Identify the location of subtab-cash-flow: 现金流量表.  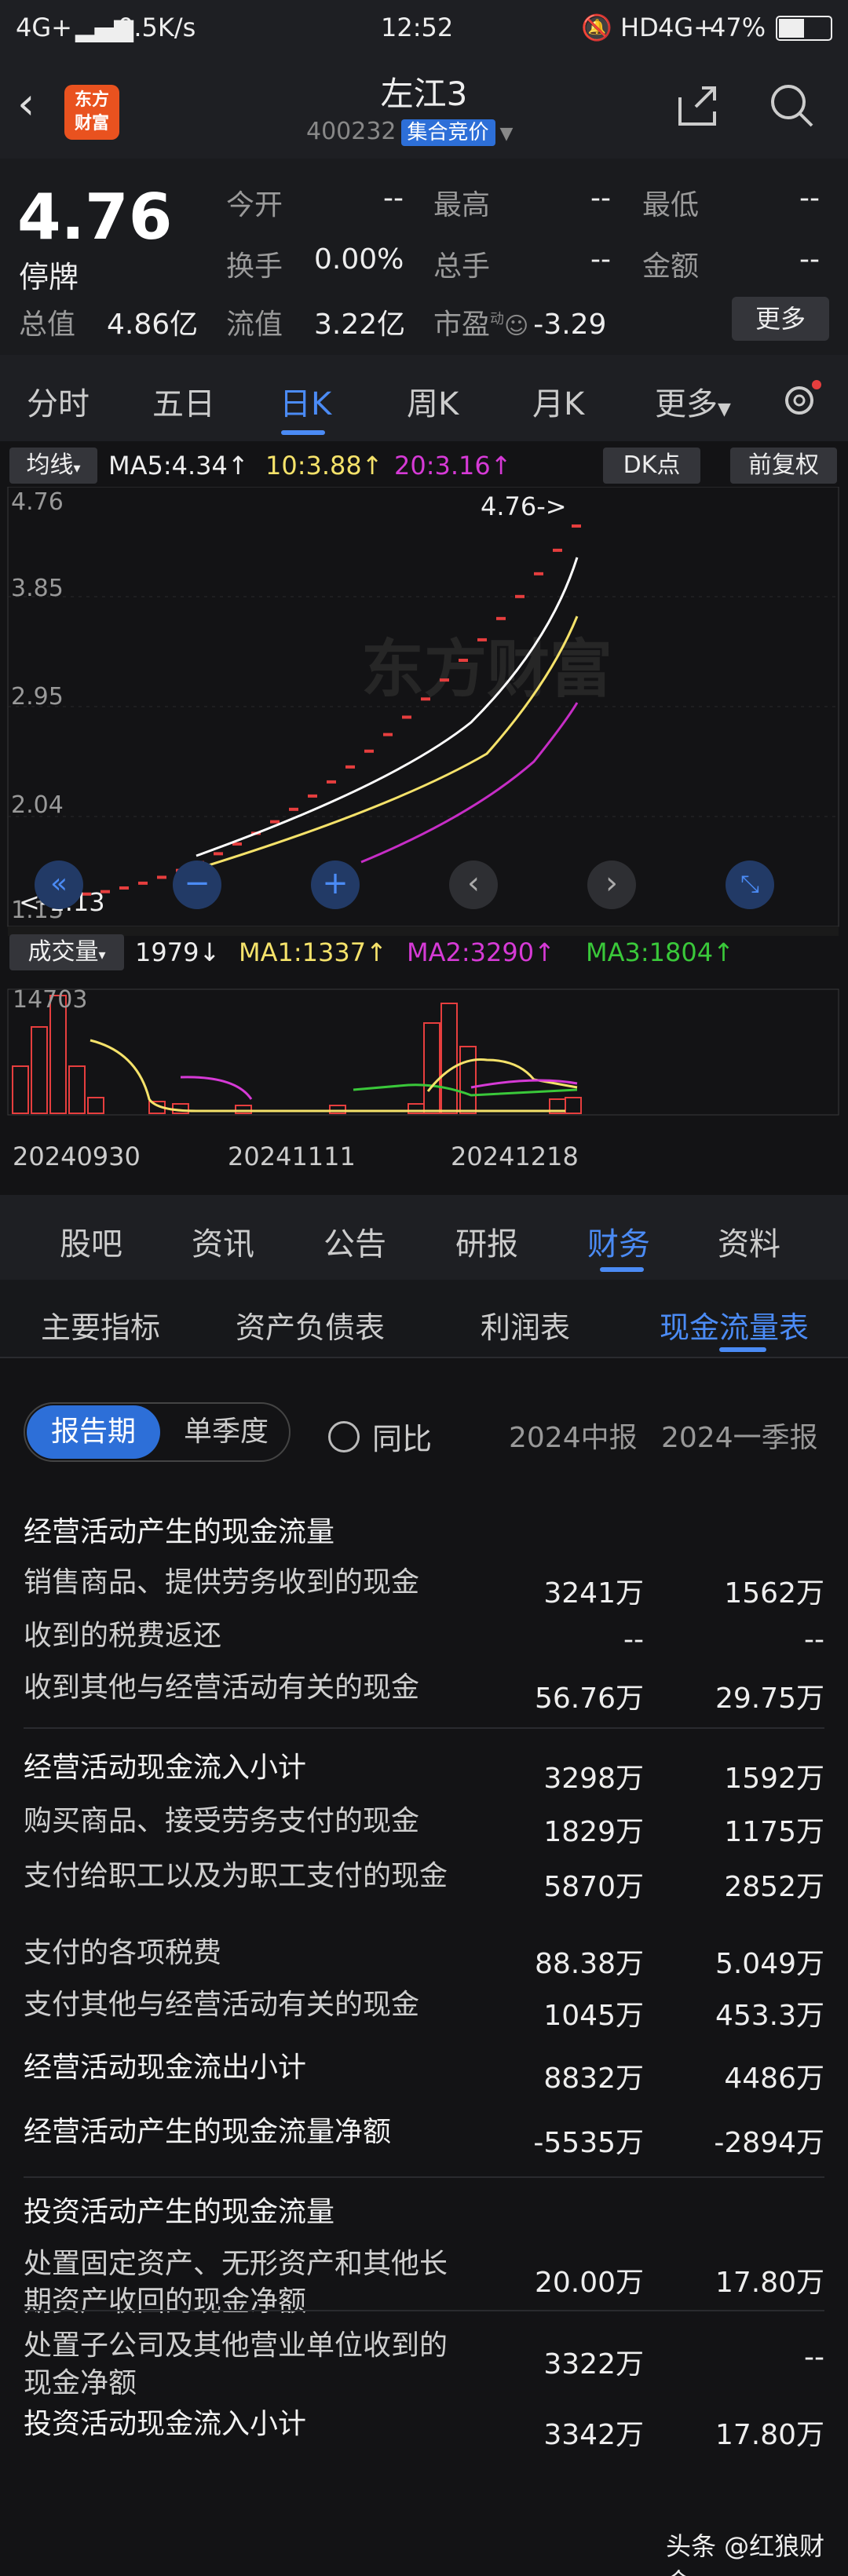
(734, 1324).